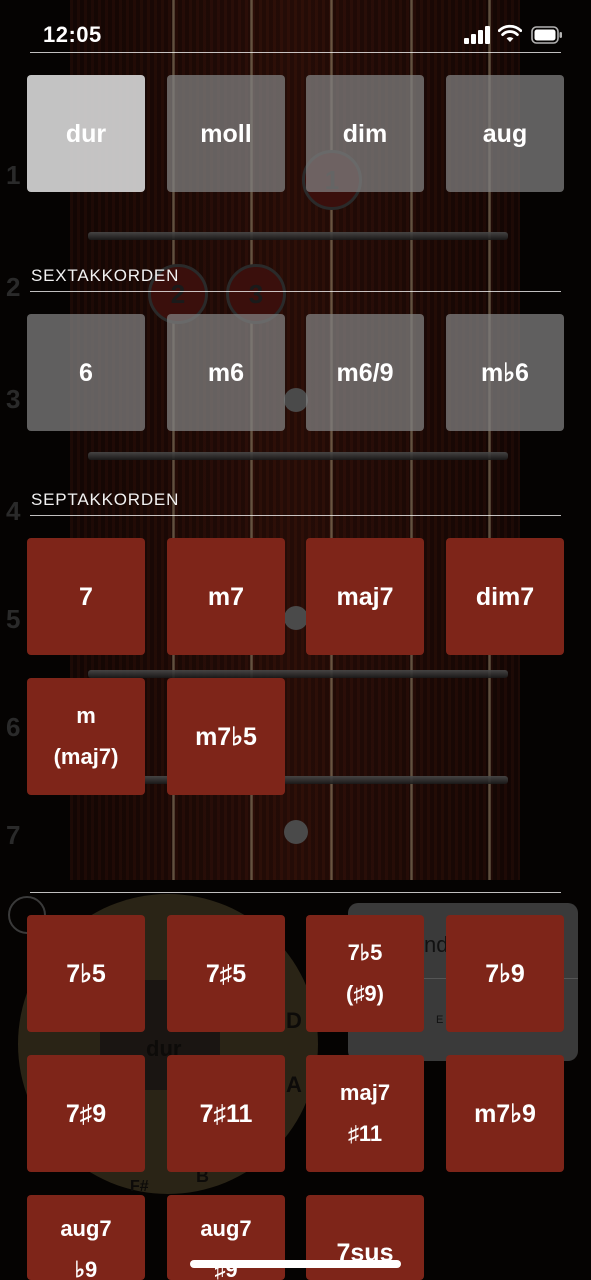  I want to click on chord-button-m7: m7, so click(226, 596).